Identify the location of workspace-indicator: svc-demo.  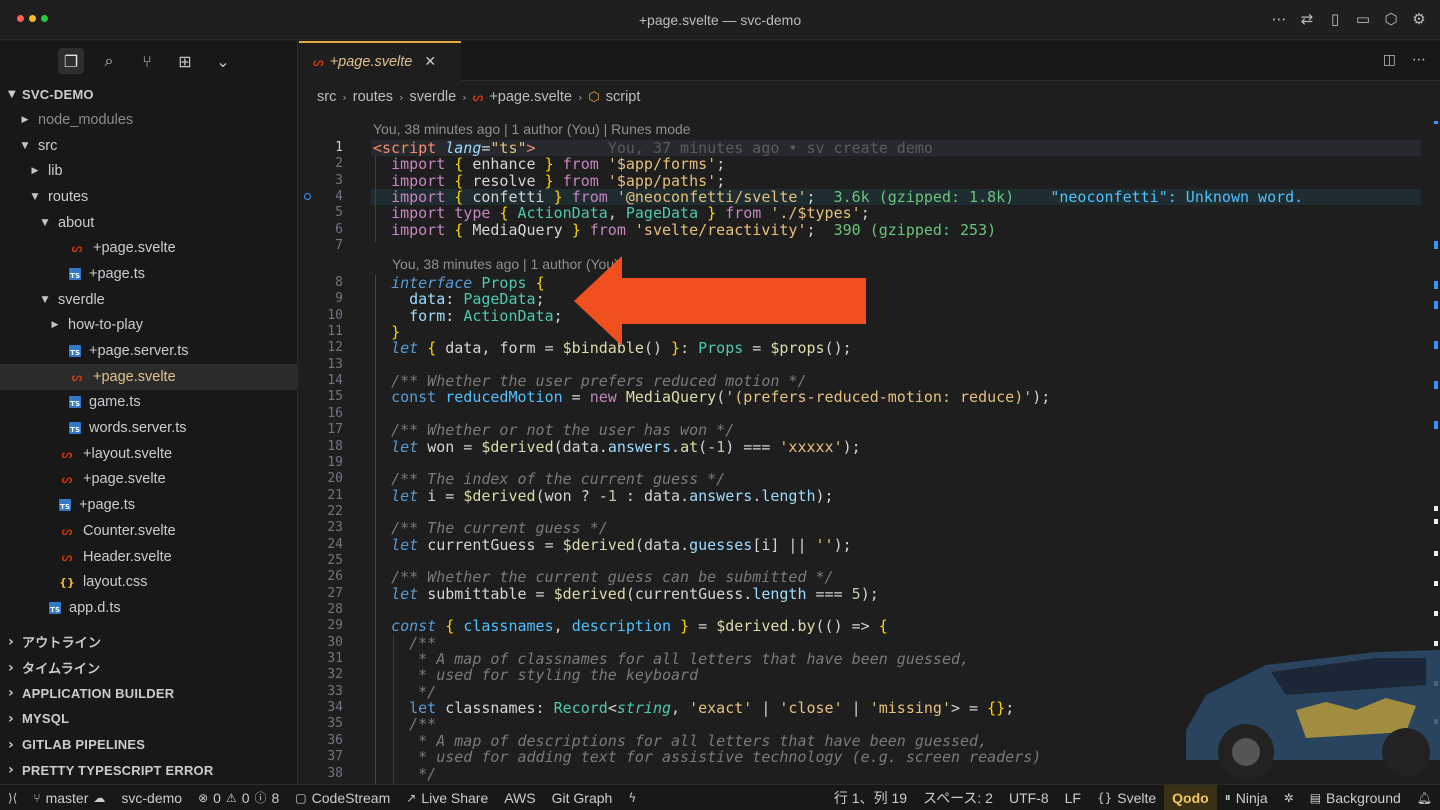
(151, 797).